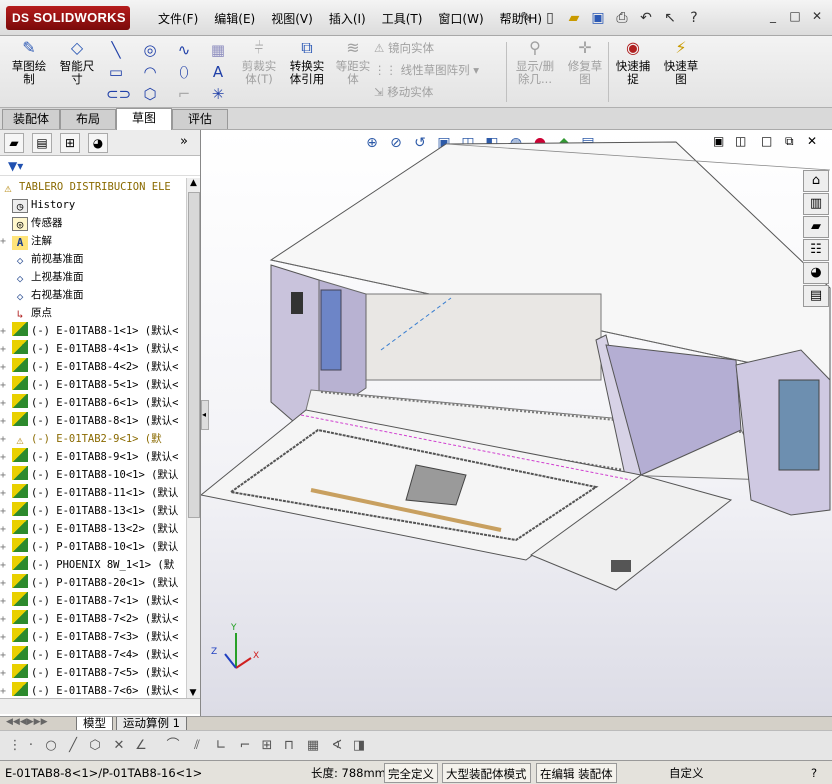  I want to click on help-status-icon: ?, so click(814, 773).